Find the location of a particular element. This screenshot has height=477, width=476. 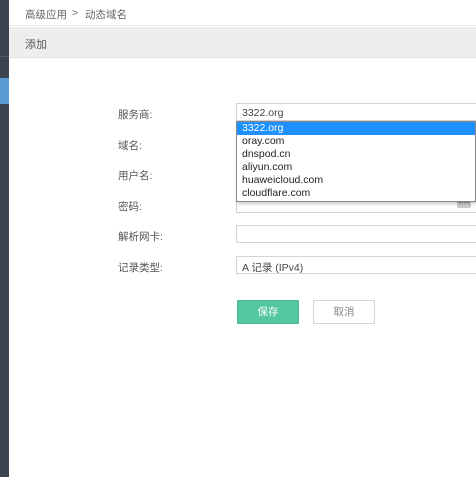

breadcrumb-item-advanced: 高级应用 is located at coordinates (46, 14).